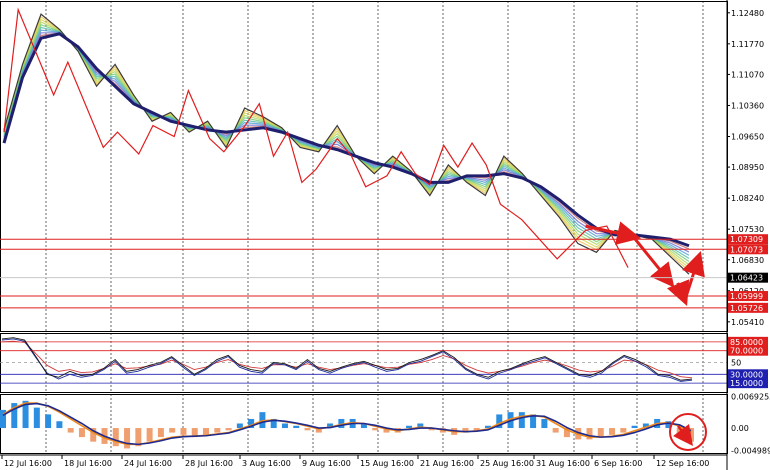 This screenshot has width=770, height=470. Describe the element at coordinates (747, 44) in the screenshot. I see `y-tick-label: 1.11770` at that location.